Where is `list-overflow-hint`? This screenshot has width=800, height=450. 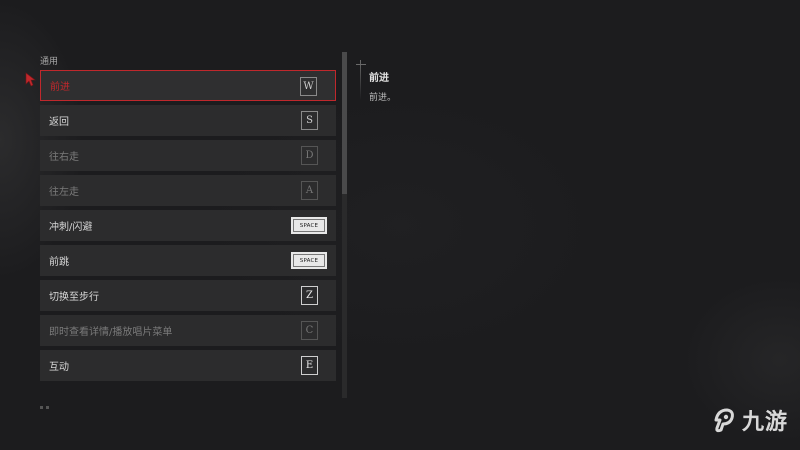 list-overflow-hint is located at coordinates (55, 401).